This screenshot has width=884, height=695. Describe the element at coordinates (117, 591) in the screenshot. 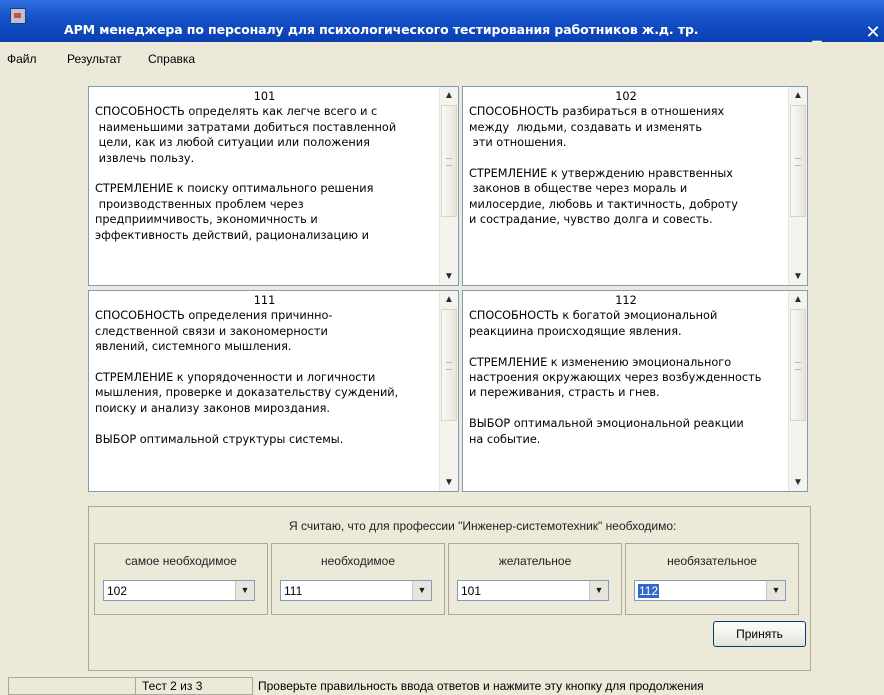

I see `select-value: 102` at that location.